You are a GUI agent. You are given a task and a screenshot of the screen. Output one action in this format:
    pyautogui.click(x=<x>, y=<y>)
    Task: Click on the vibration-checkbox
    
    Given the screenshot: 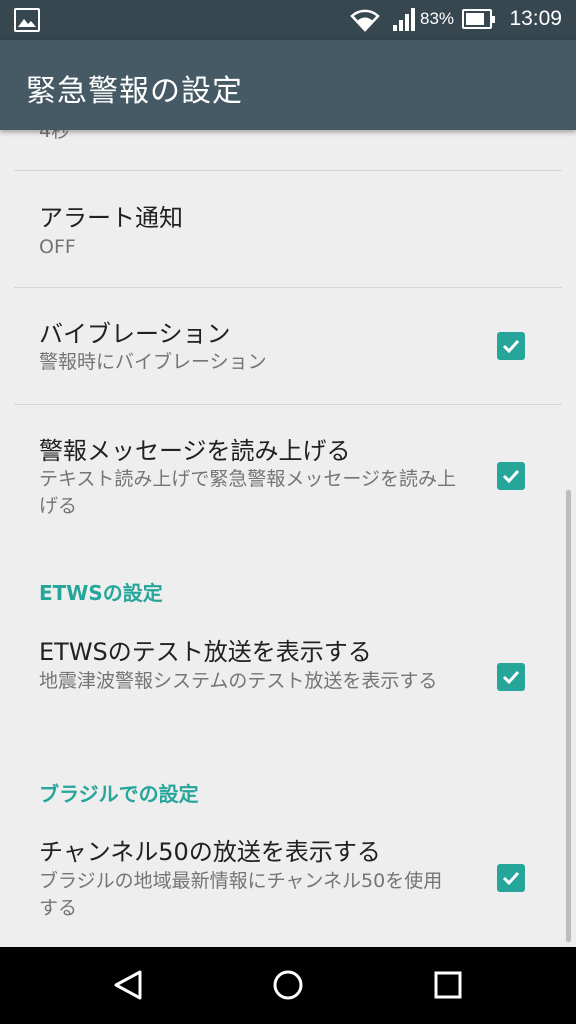 What is the action you would take?
    pyautogui.click(x=511, y=346)
    